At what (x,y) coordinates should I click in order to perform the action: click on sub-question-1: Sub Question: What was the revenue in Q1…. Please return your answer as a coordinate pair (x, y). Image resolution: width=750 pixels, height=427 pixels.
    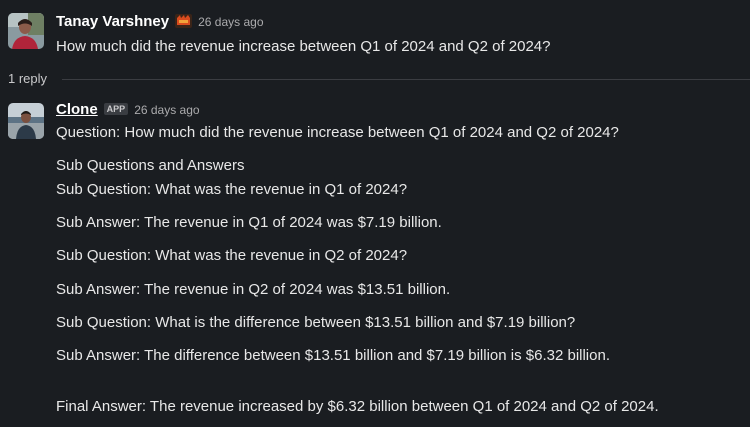
    Looking at the image, I should click on (232, 189).